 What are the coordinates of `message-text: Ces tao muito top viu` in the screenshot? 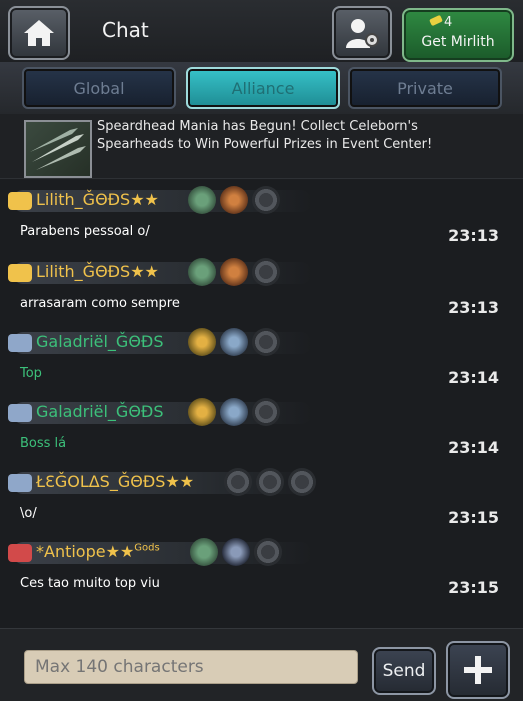 It's located at (90, 583).